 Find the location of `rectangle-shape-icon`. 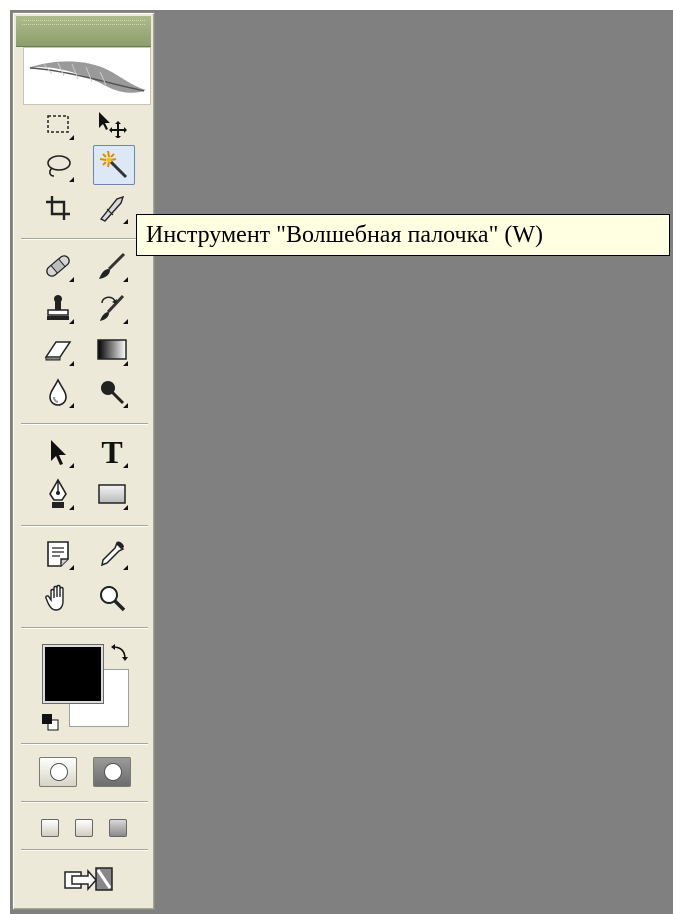

rectangle-shape-icon is located at coordinates (112, 494).